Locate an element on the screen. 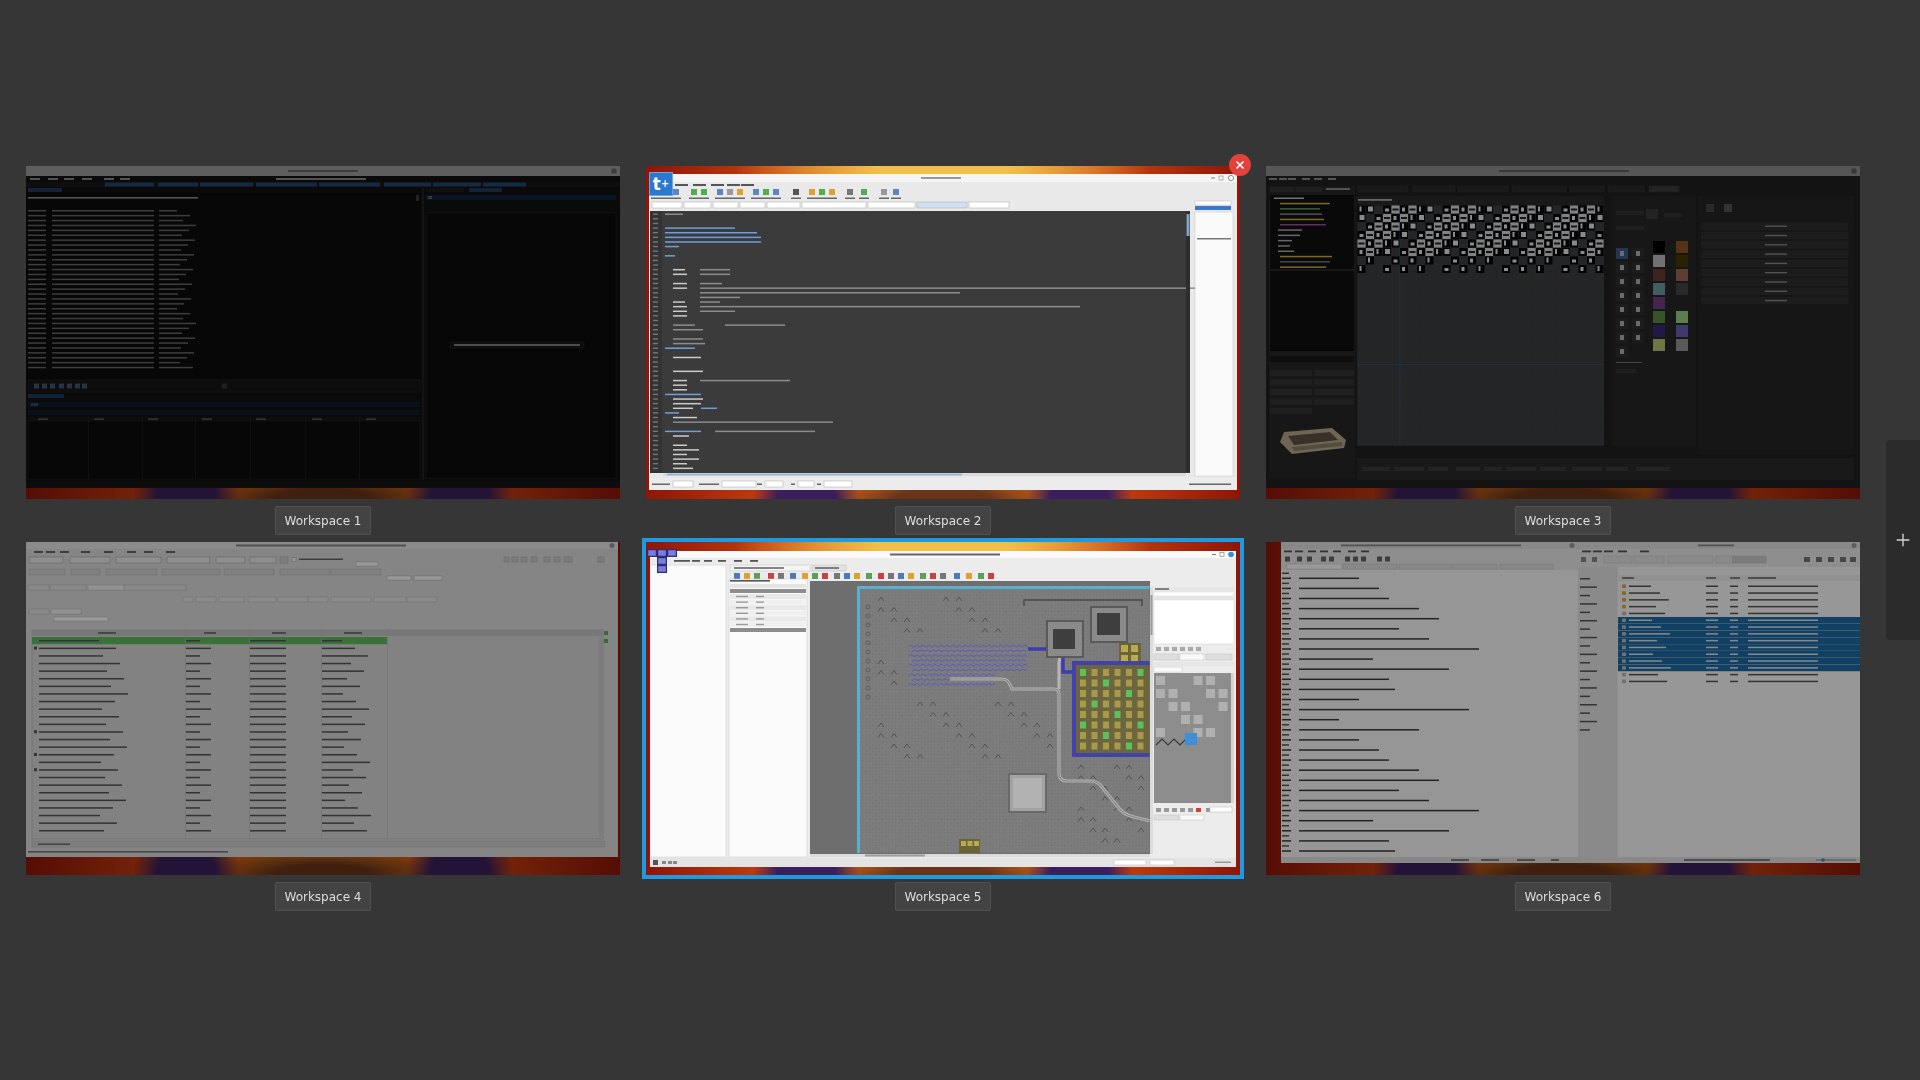 The width and height of the screenshot is (1920, 1080). workspace-label: Workspace 1 is located at coordinates (323, 520).